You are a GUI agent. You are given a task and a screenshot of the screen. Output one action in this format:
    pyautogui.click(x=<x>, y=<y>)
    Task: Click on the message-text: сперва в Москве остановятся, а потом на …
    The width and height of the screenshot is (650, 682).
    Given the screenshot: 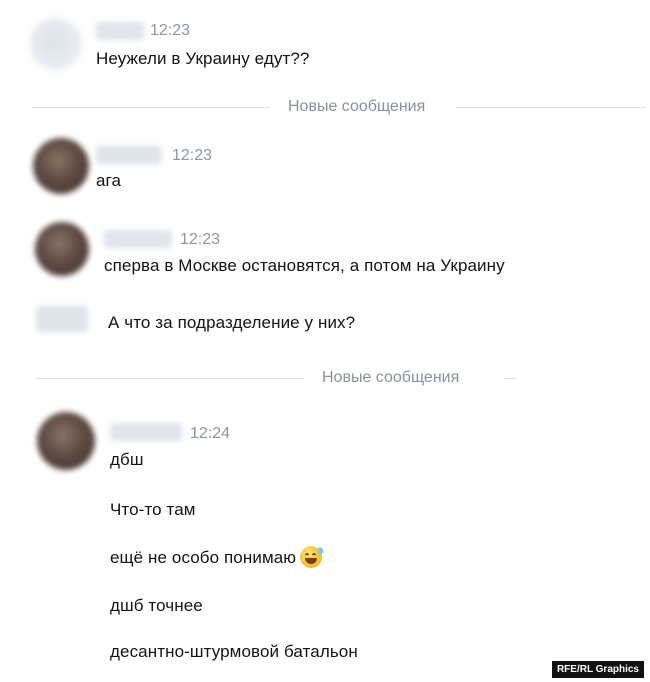 What is the action you would take?
    pyautogui.click(x=304, y=265)
    